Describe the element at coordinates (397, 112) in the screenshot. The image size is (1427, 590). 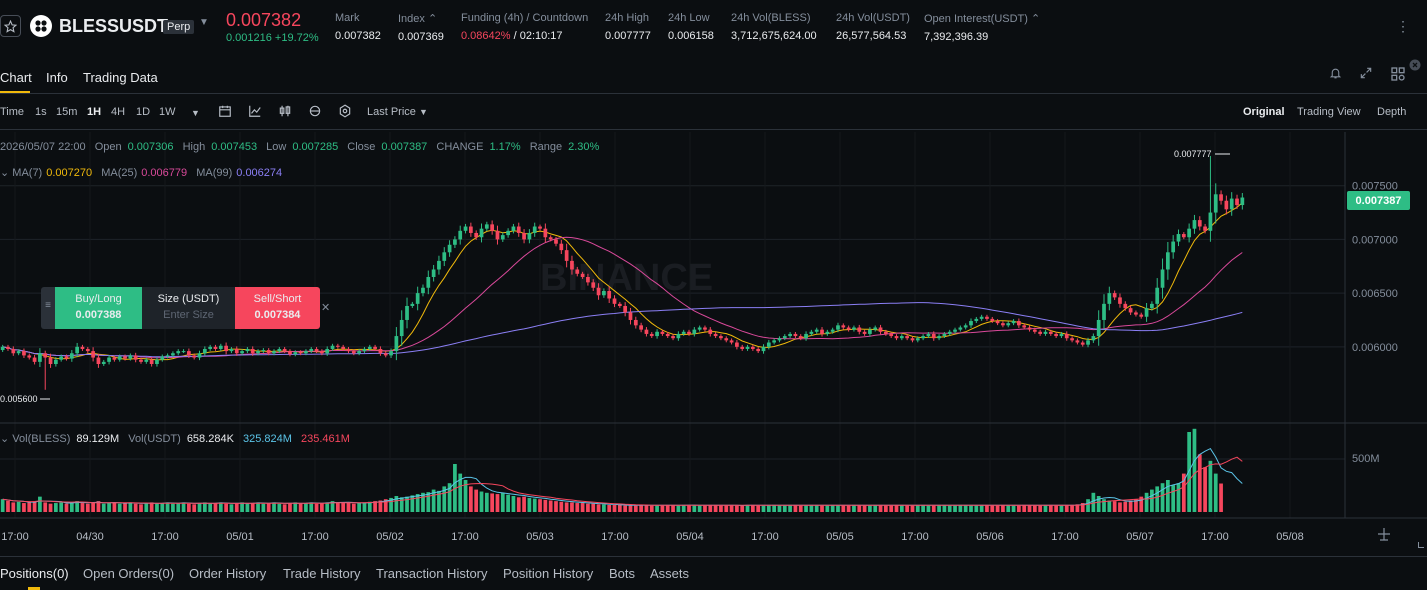
I see `price-type-select: Last Price ▼` at that location.